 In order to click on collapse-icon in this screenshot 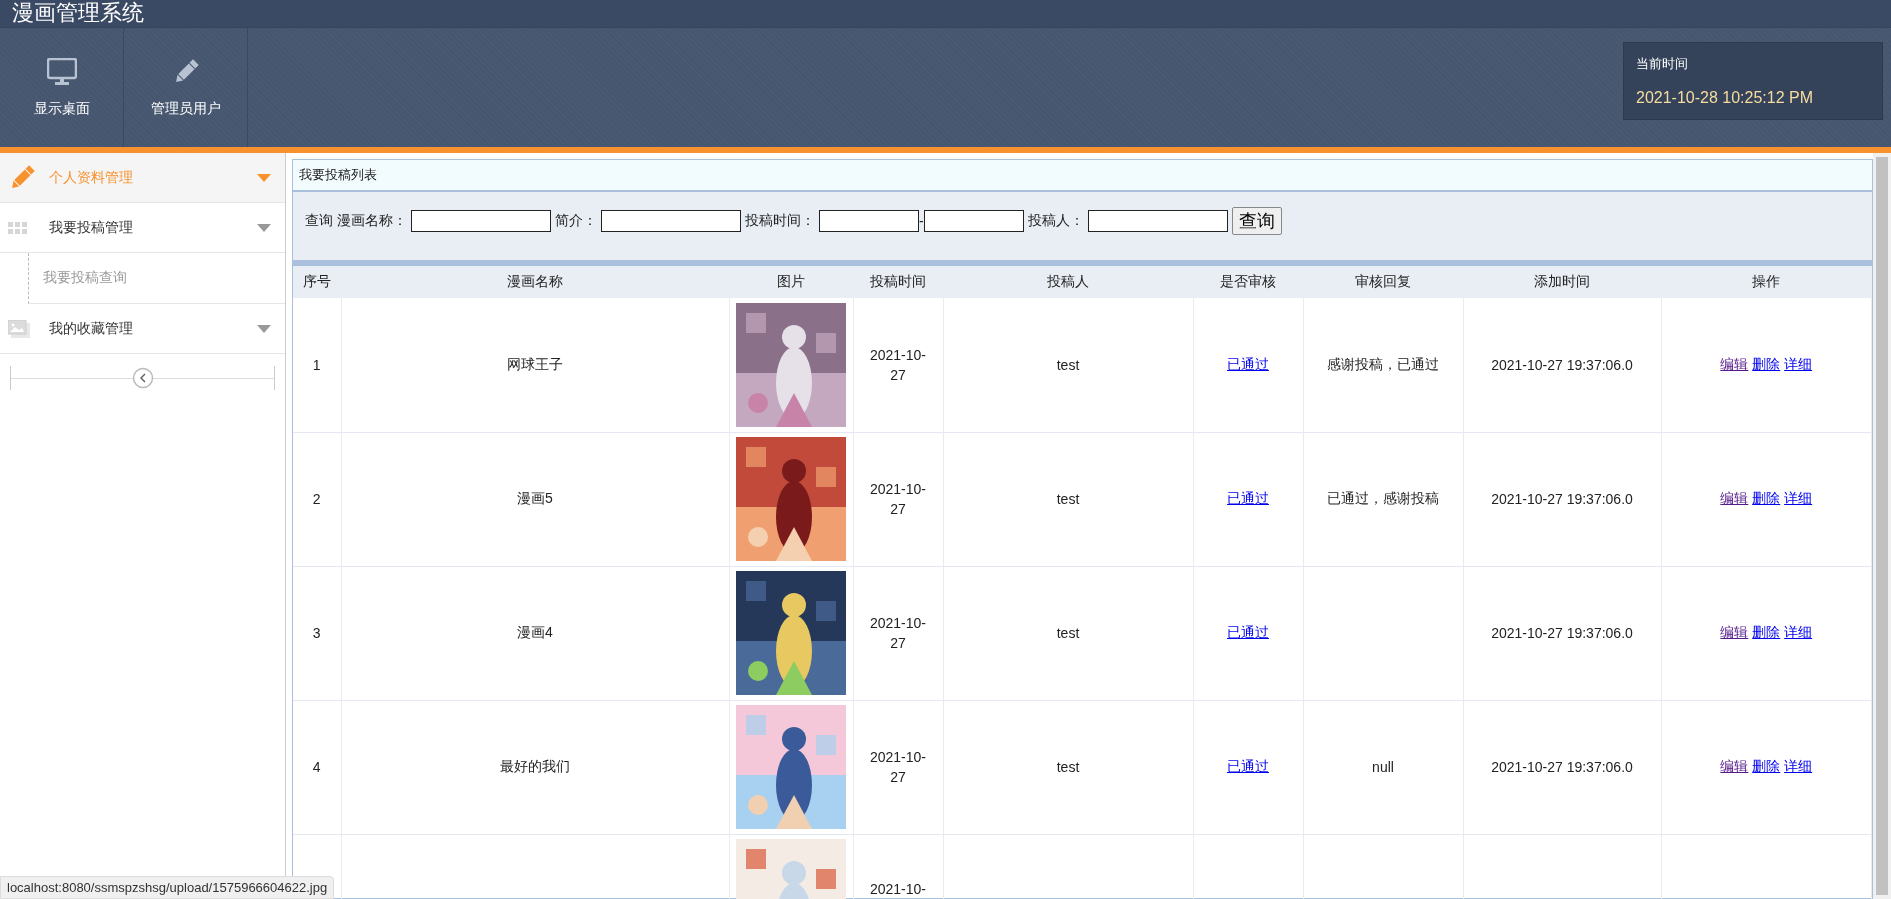, I will do `click(142, 378)`.